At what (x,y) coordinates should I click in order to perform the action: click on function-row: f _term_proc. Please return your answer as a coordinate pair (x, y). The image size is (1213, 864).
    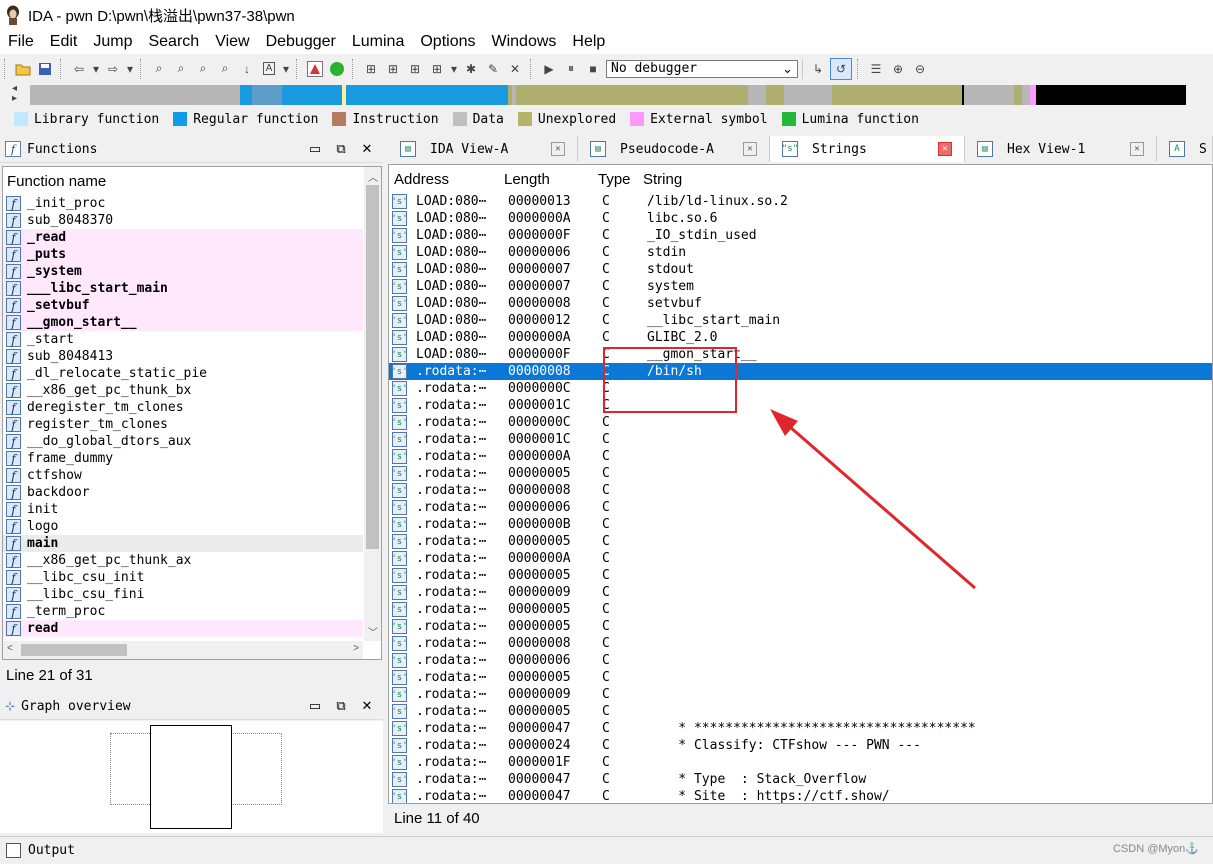
    Looking at the image, I should click on (183, 611).